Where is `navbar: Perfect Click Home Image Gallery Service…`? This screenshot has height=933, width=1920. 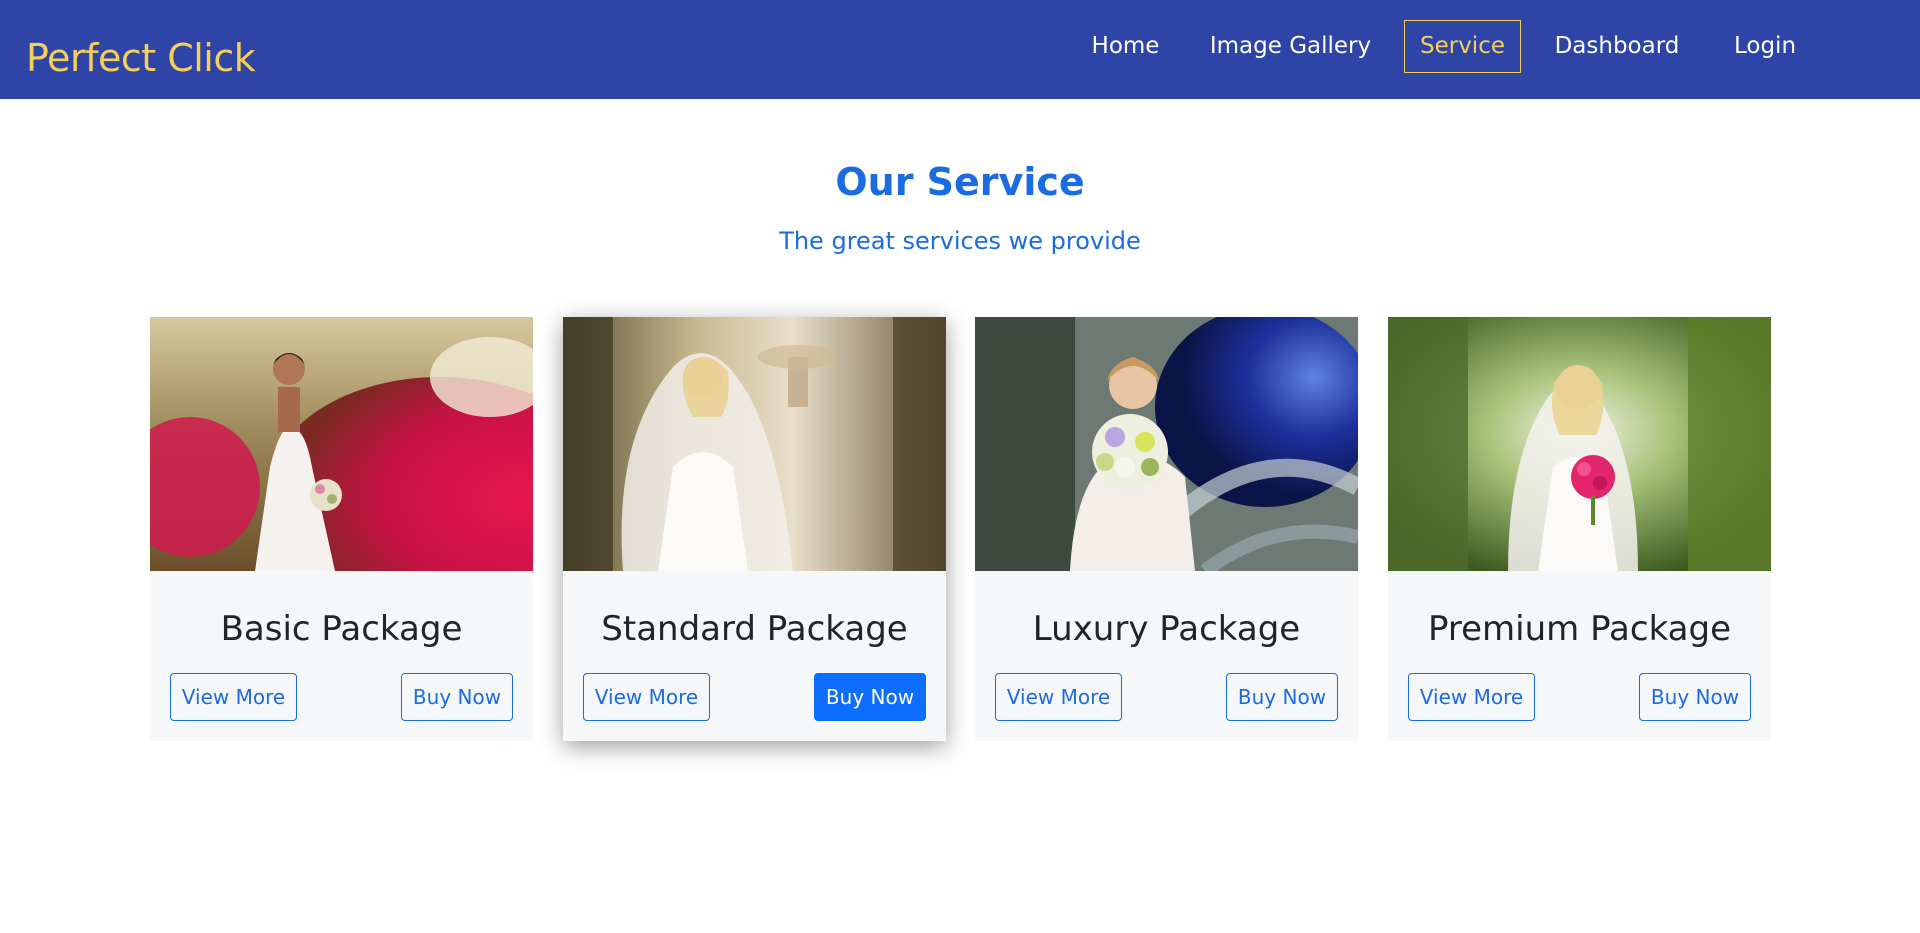 navbar: Perfect Click Home Image Gallery Service… is located at coordinates (960, 49).